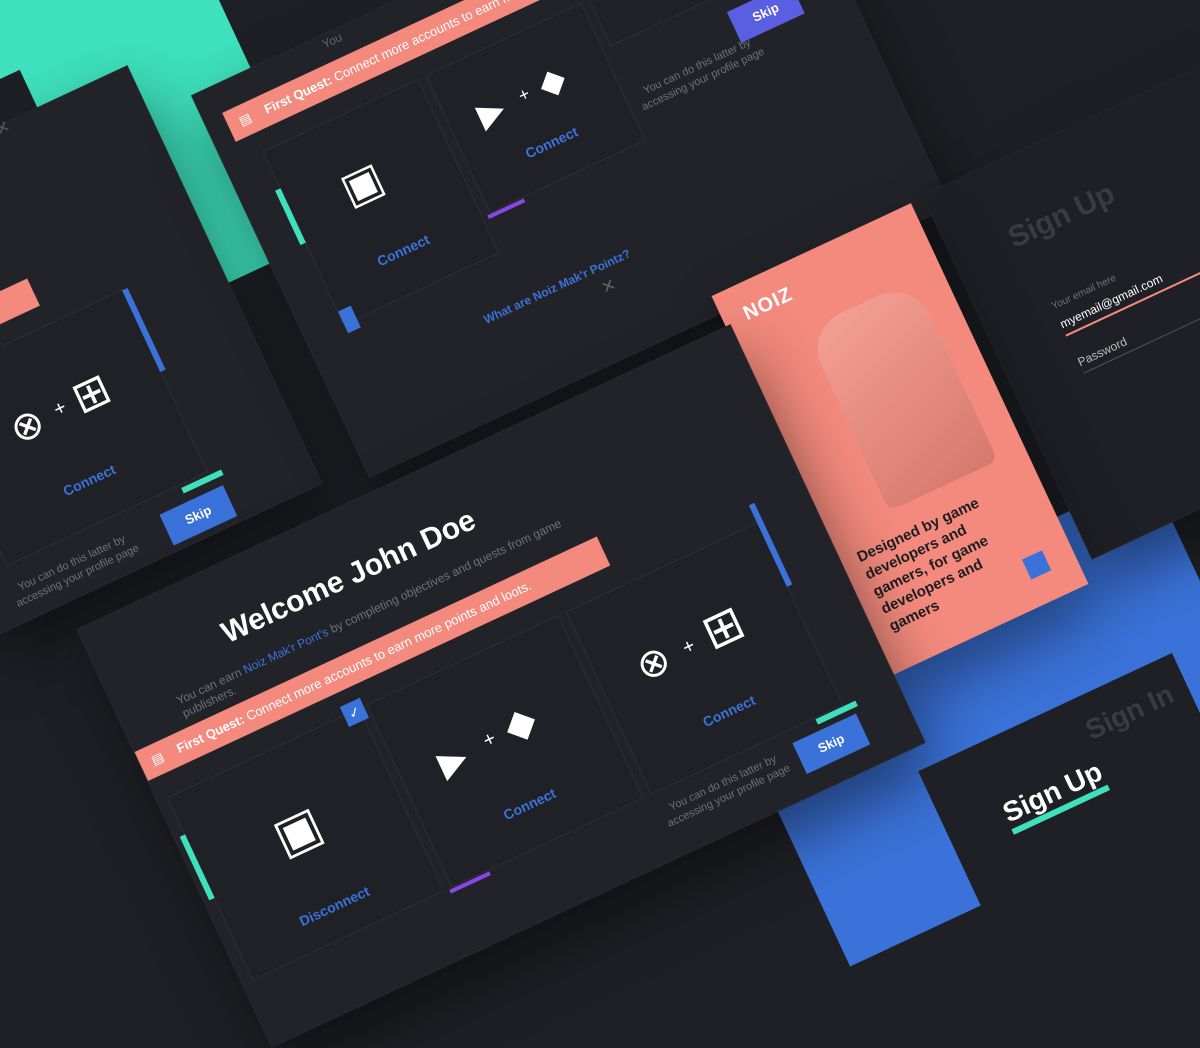  I want to click on close-icon: ×, so click(7, 127).